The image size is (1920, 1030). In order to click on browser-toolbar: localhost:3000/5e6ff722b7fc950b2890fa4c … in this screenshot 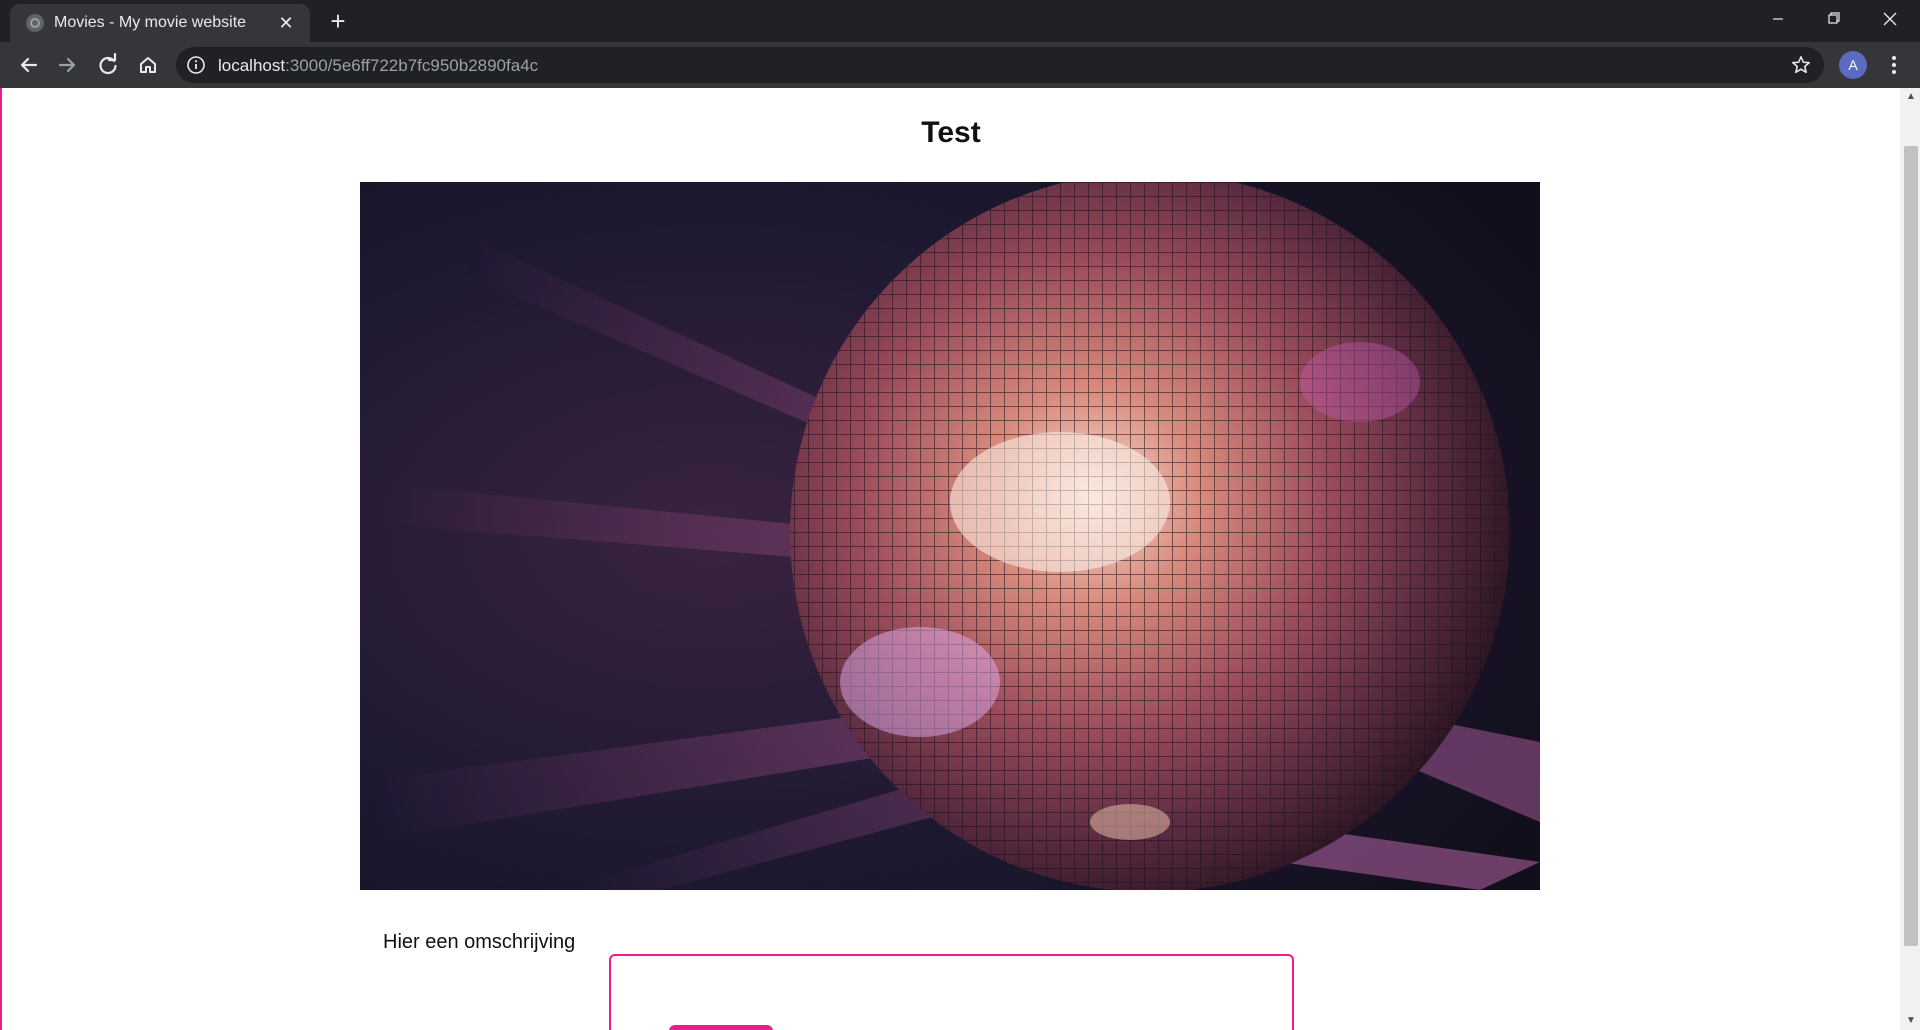, I will do `click(960, 65)`.